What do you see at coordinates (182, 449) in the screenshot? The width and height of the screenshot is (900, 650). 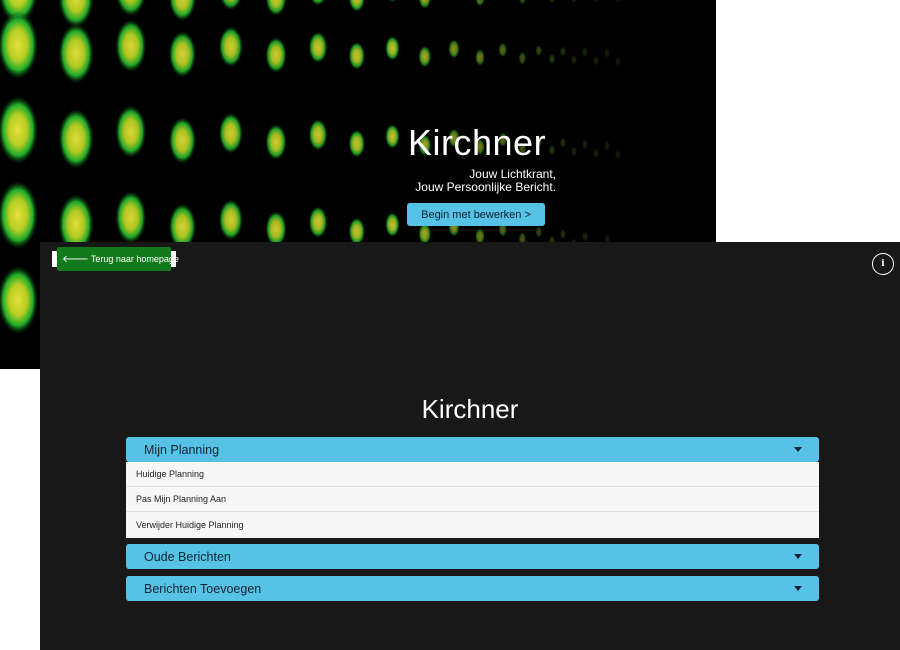 I see `accordion-label: Mijn Planning` at bounding box center [182, 449].